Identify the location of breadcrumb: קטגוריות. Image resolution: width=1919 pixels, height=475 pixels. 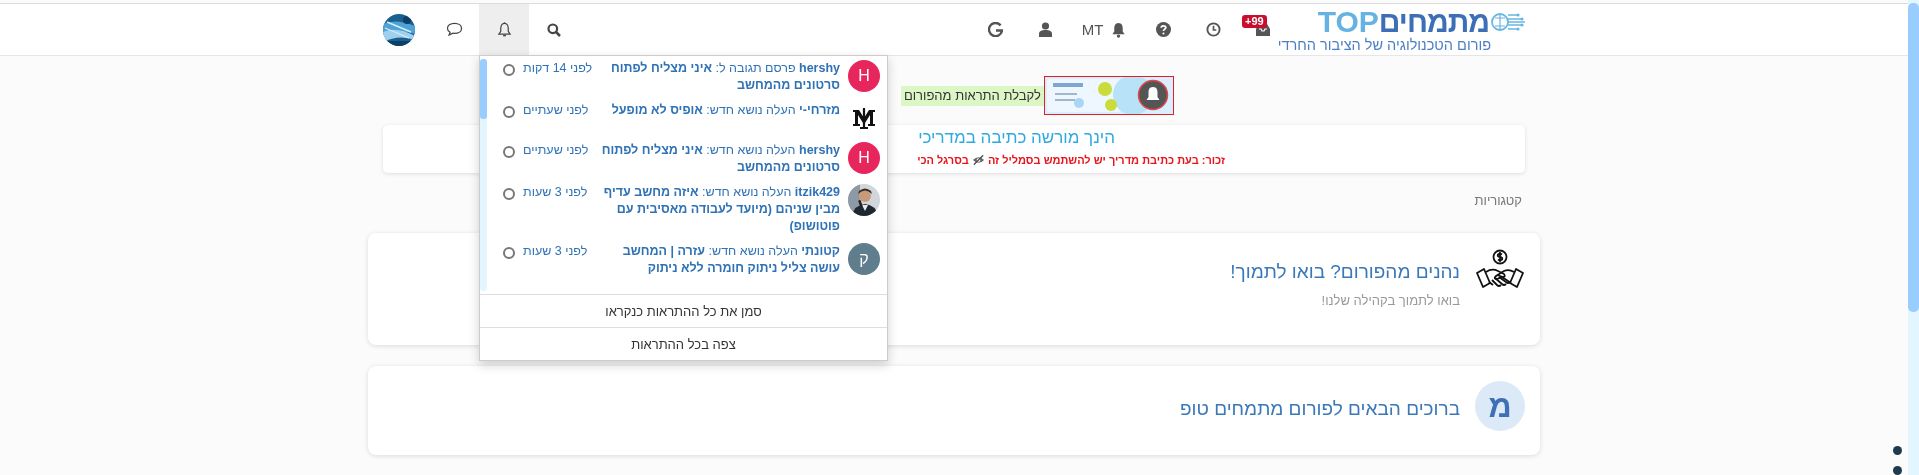
(1507, 201).